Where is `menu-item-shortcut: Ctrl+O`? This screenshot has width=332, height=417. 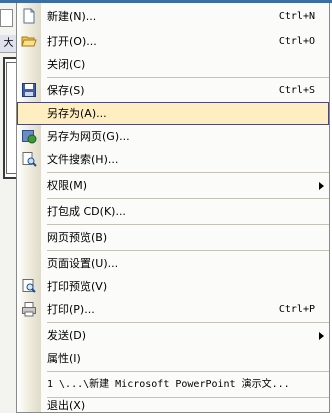
menu-item-shortcut: Ctrl+O is located at coordinates (296, 41).